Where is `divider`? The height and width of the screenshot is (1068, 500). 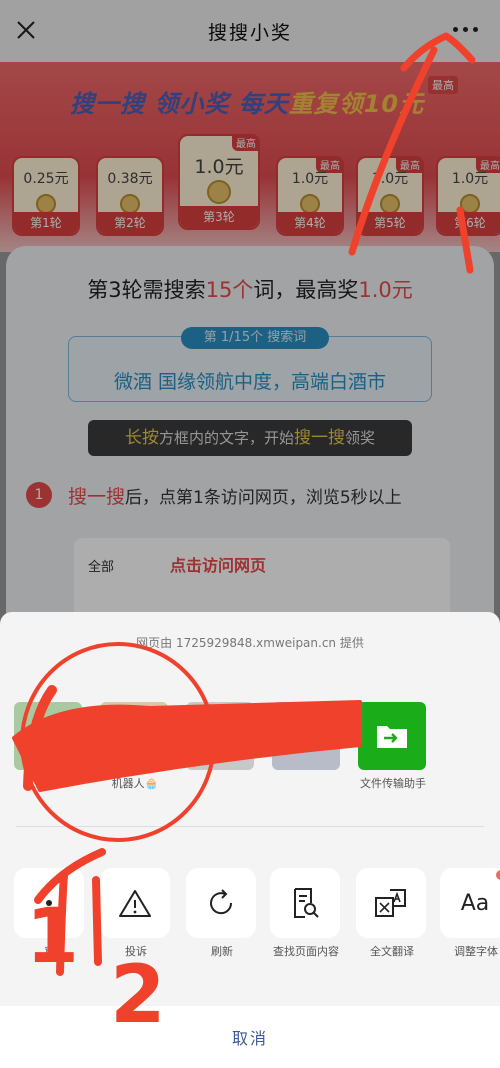 divider is located at coordinates (250, 826).